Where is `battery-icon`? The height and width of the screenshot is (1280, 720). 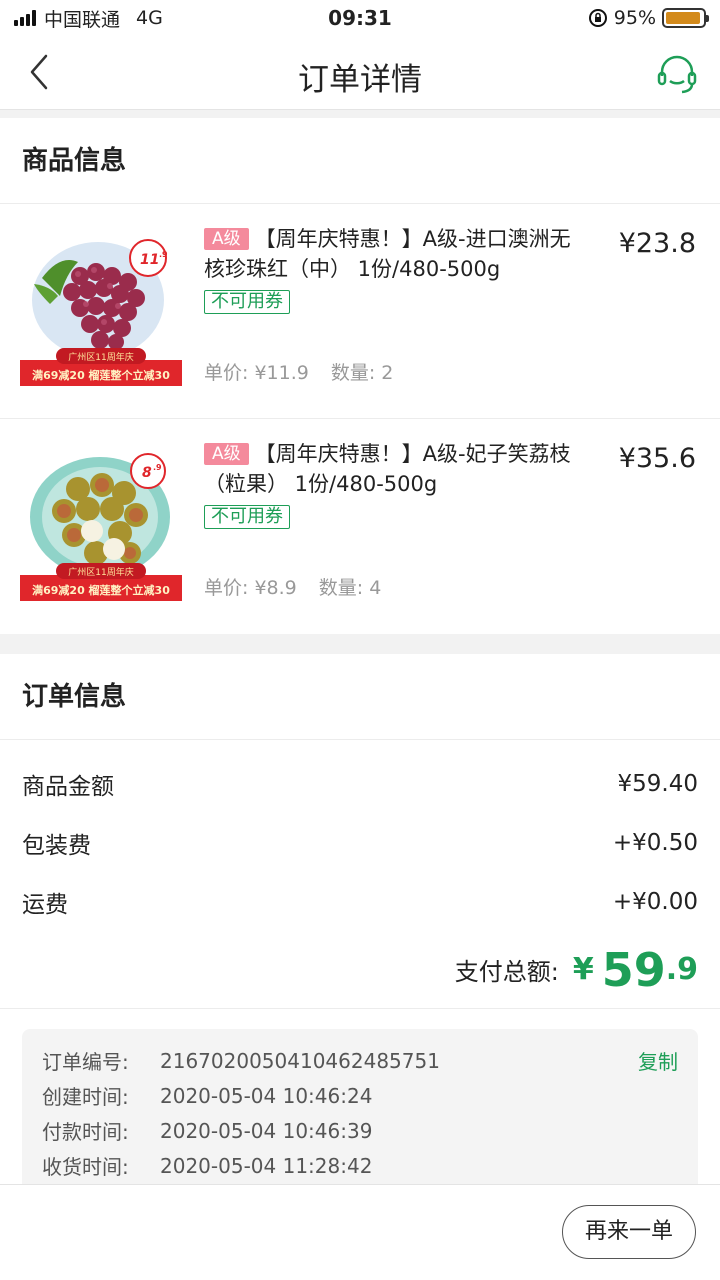 battery-icon is located at coordinates (685, 18).